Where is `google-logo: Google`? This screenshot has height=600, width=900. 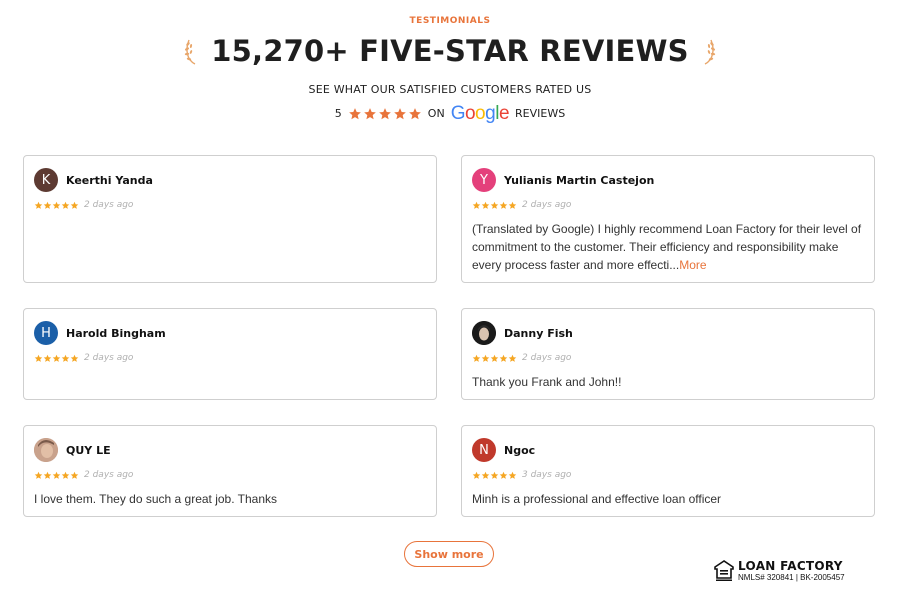
google-logo: Google is located at coordinates (480, 113).